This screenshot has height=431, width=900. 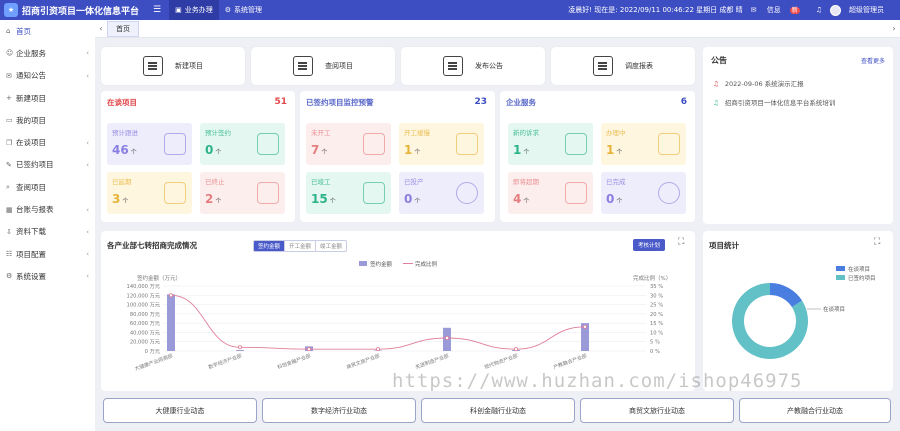 I want to click on top-nav-label: 系统管理, so click(x=248, y=10).